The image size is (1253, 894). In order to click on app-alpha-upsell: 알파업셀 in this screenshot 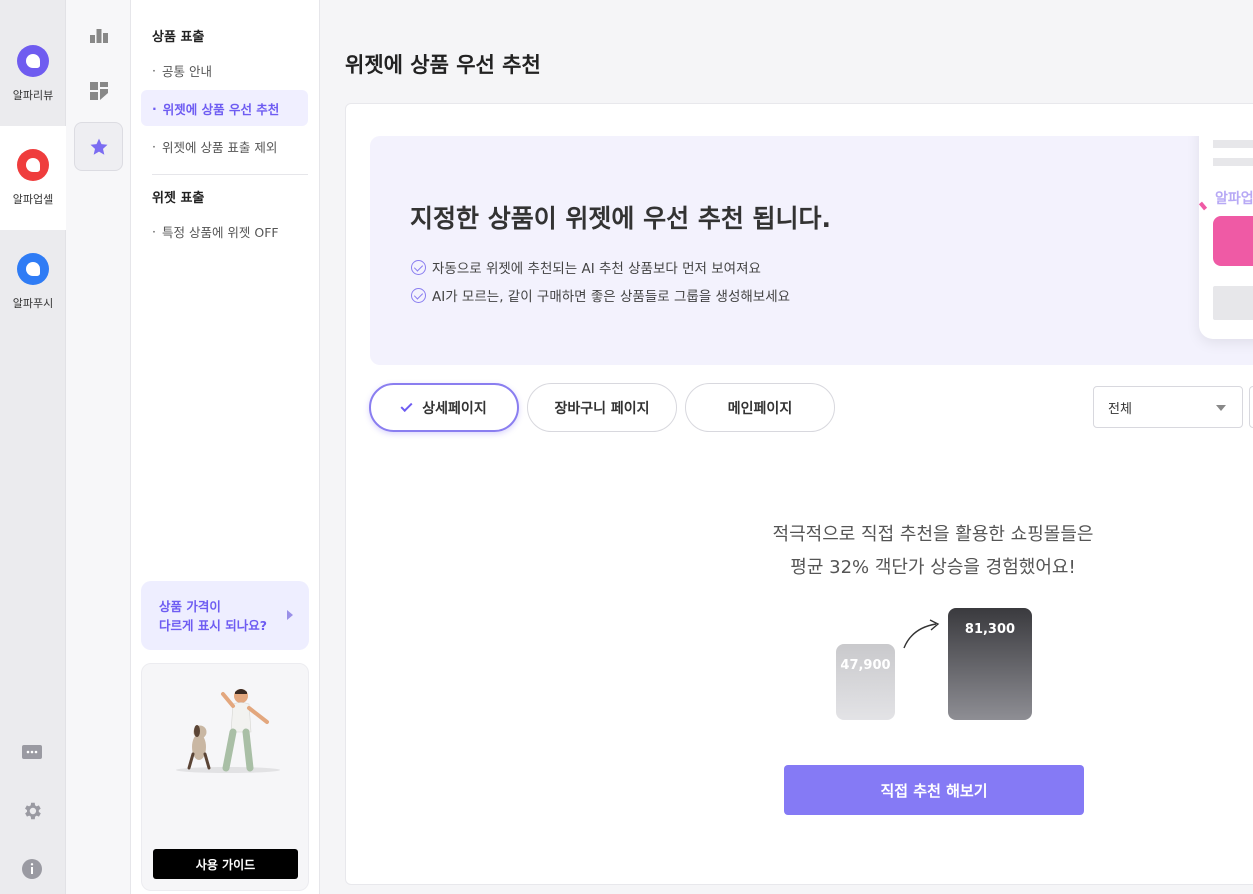, I will do `click(33, 178)`.